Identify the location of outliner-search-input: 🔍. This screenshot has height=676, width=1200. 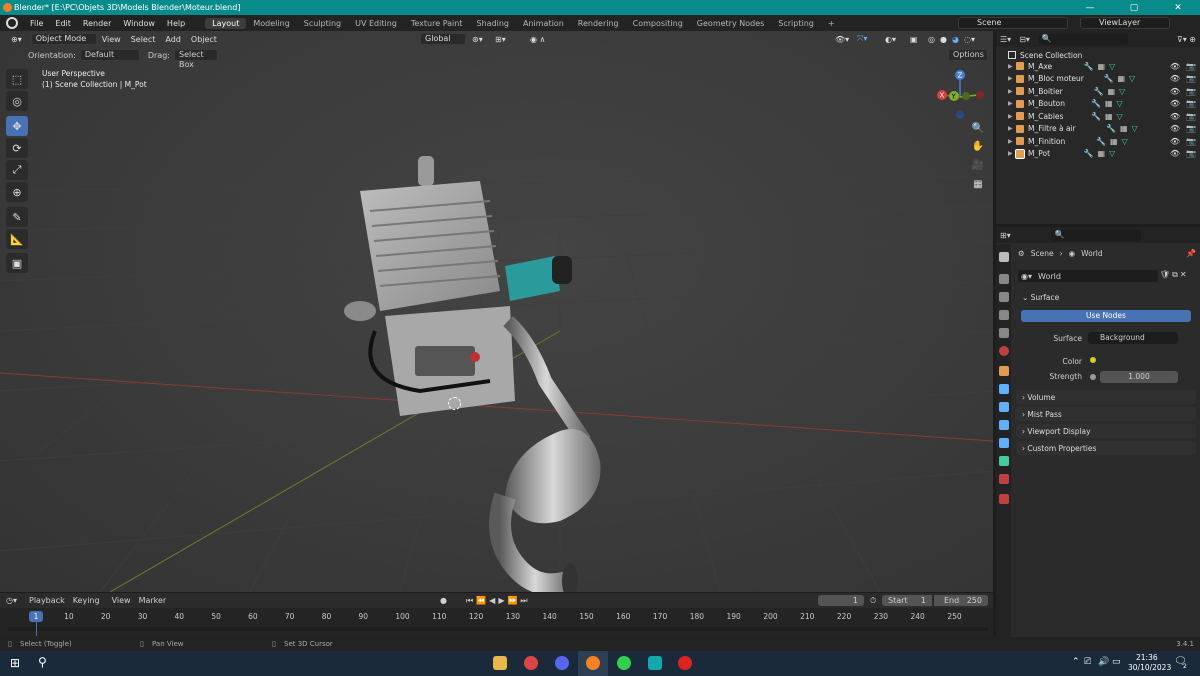
(1082, 39).